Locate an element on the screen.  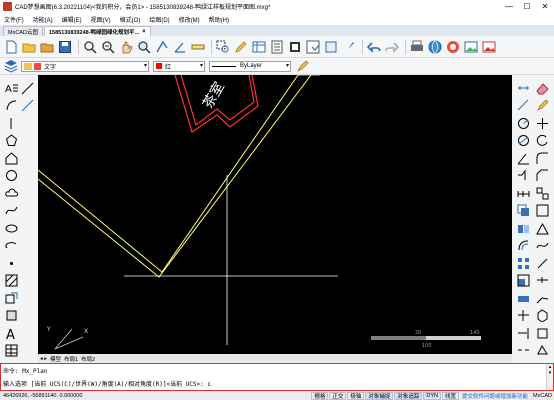
text-button: A is located at coordinates (11, 333).